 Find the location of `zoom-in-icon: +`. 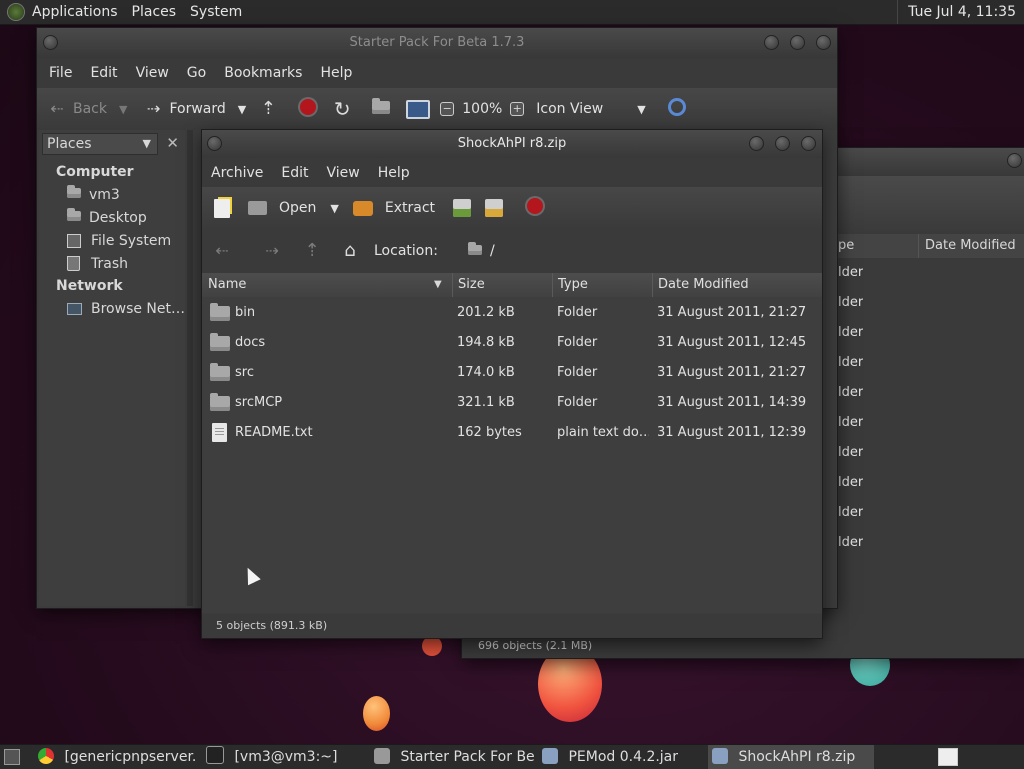

zoom-in-icon: + is located at coordinates (517, 109).